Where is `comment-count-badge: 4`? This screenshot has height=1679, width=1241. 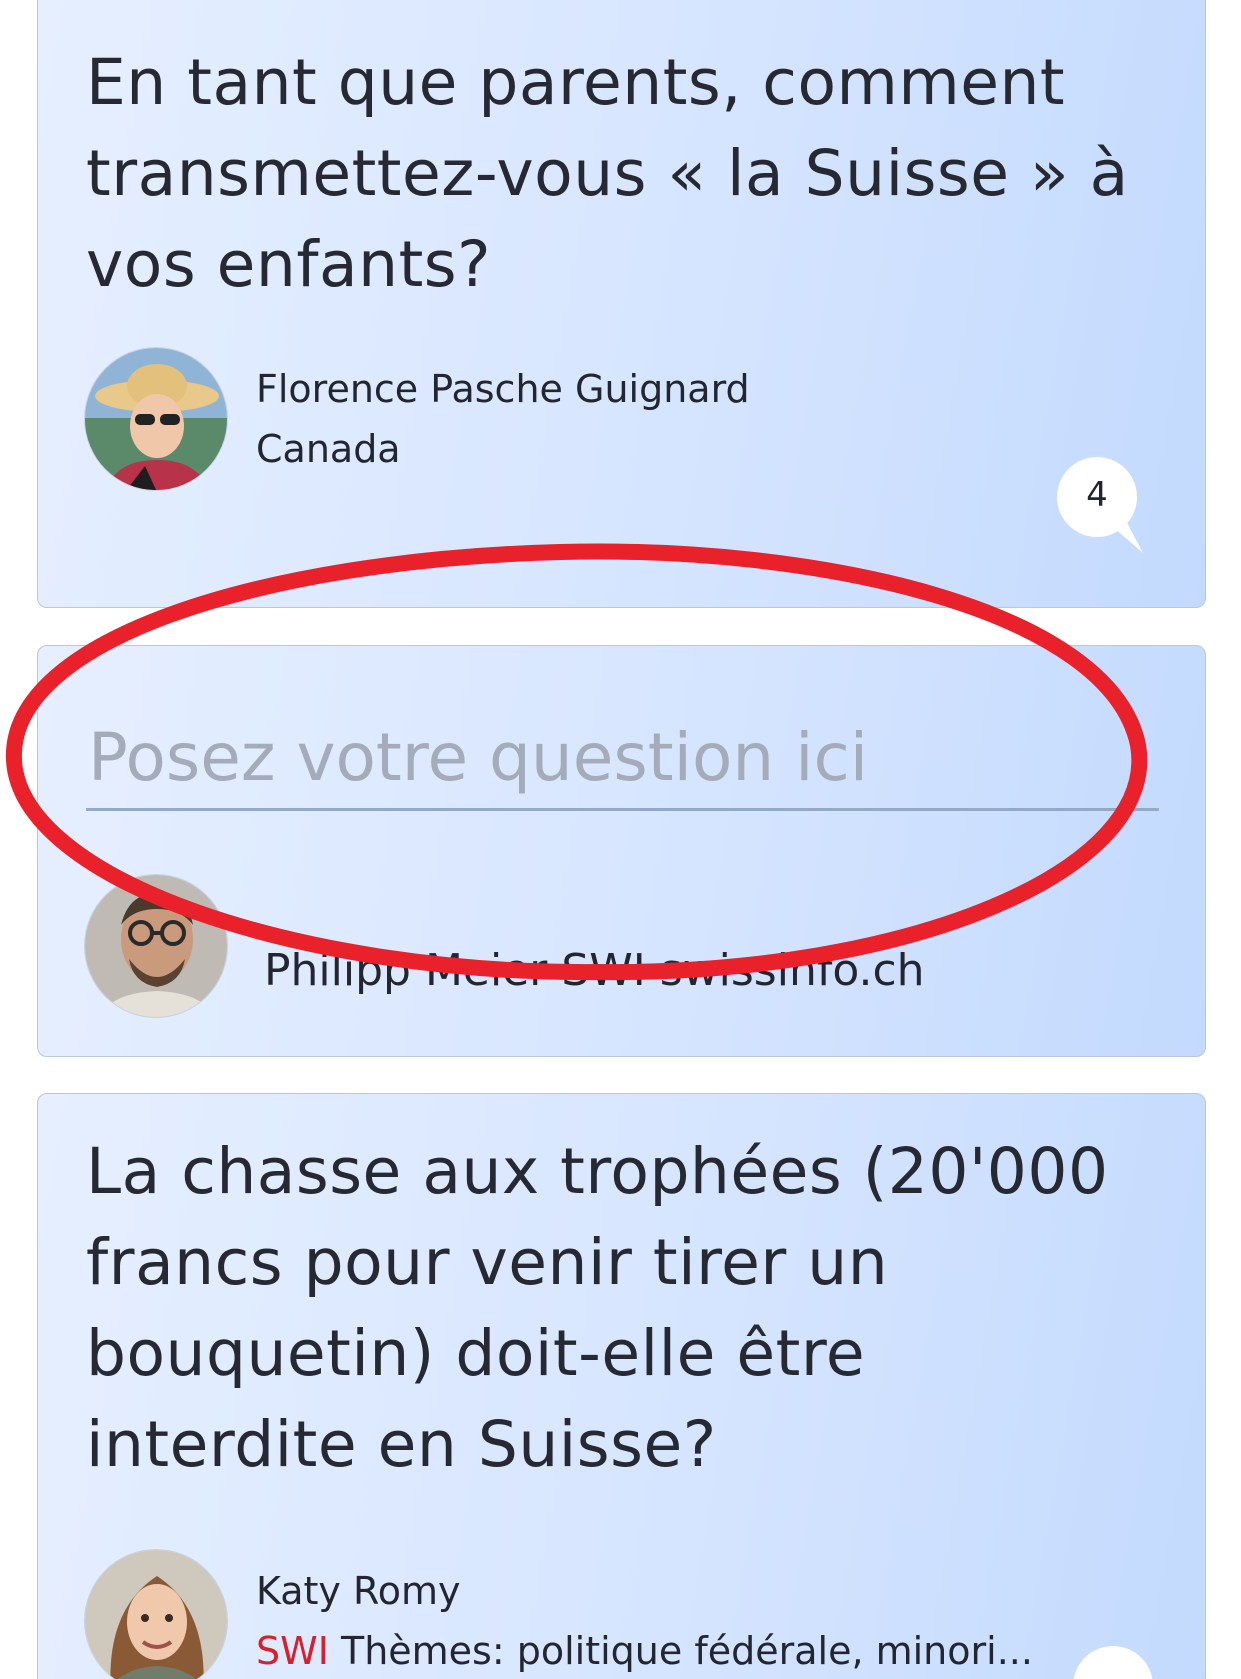 comment-count-badge: 4 is located at coordinates (1100, 505).